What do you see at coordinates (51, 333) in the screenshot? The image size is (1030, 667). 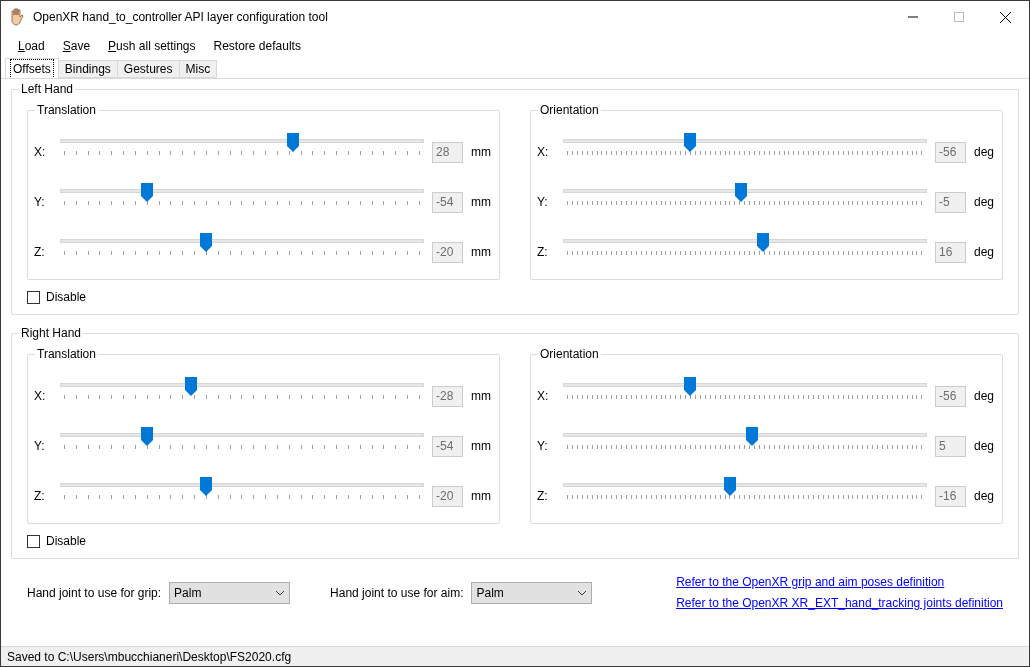 I see `group-title: Right Hand` at bounding box center [51, 333].